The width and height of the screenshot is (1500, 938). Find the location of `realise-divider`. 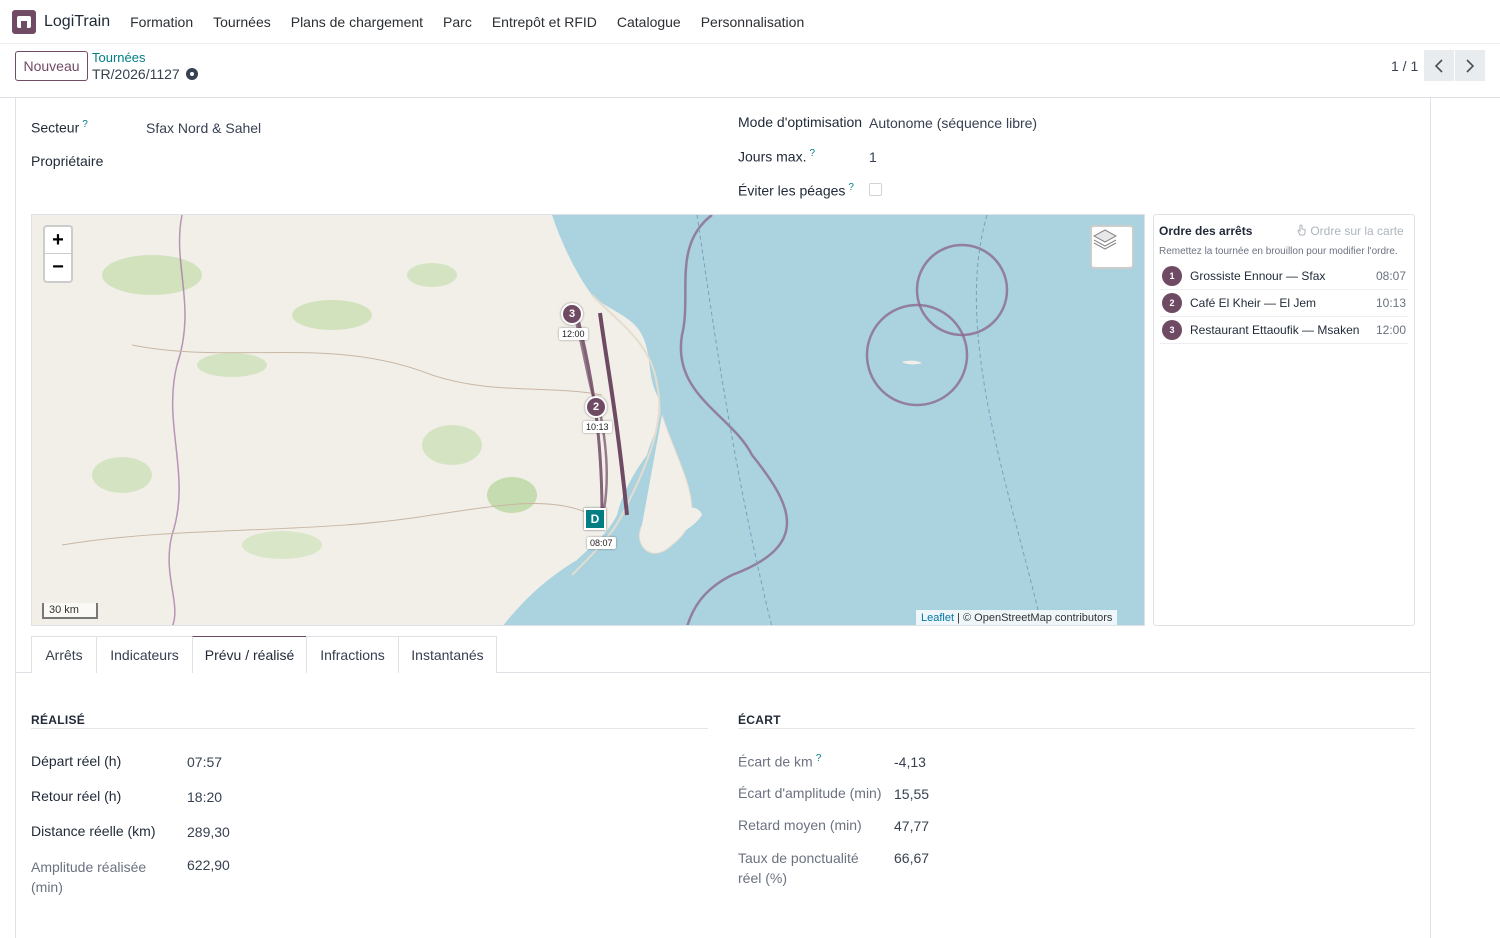

realise-divider is located at coordinates (369, 728).